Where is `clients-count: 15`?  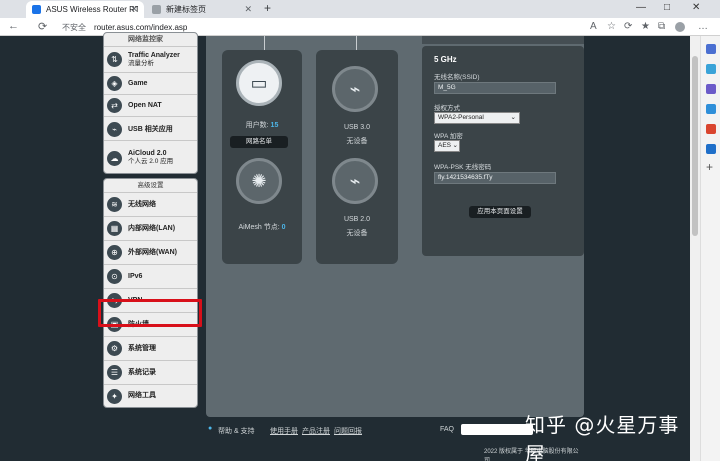 clients-count: 15 is located at coordinates (274, 125).